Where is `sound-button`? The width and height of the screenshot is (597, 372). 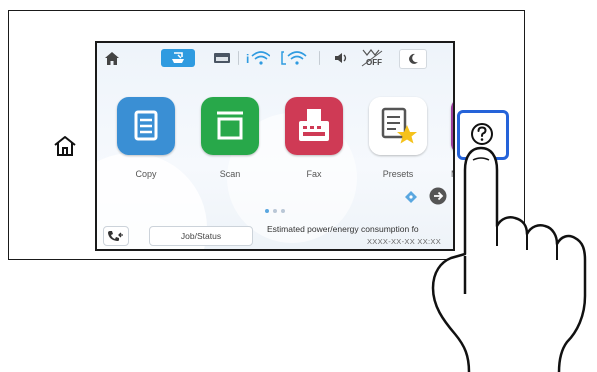 sound-button is located at coordinates (342, 58).